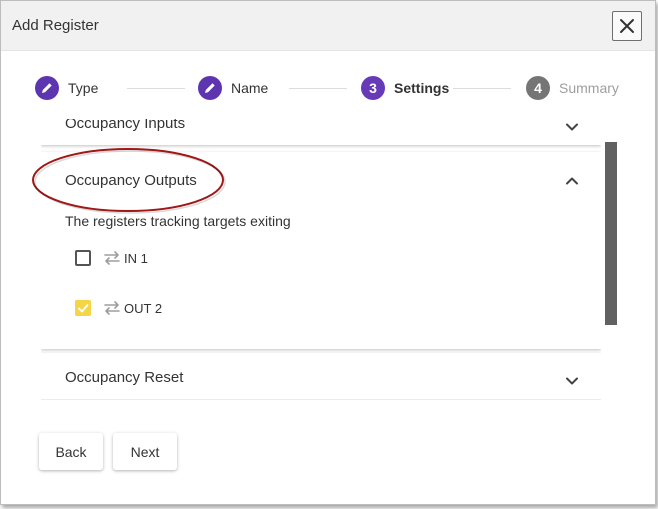 This screenshot has height=509, width=658. I want to click on step-name: Name, so click(233, 88).